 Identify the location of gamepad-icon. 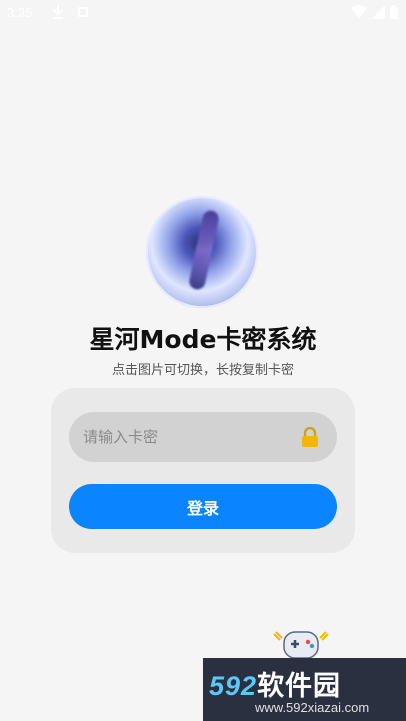
(301, 645).